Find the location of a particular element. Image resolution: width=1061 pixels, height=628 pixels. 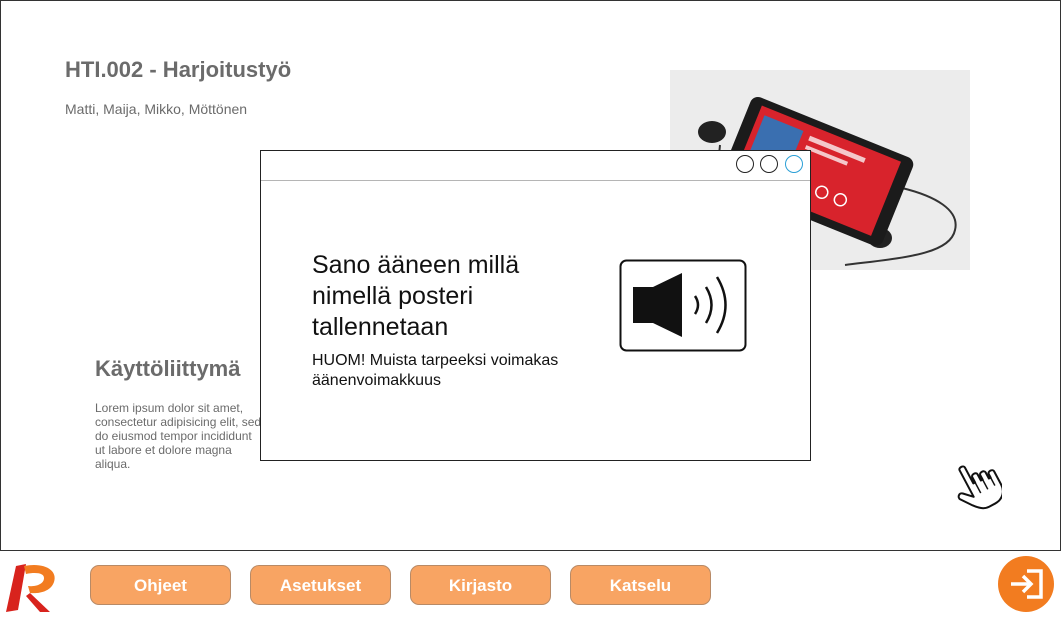

hand-pointer-icon is located at coordinates (978, 486).